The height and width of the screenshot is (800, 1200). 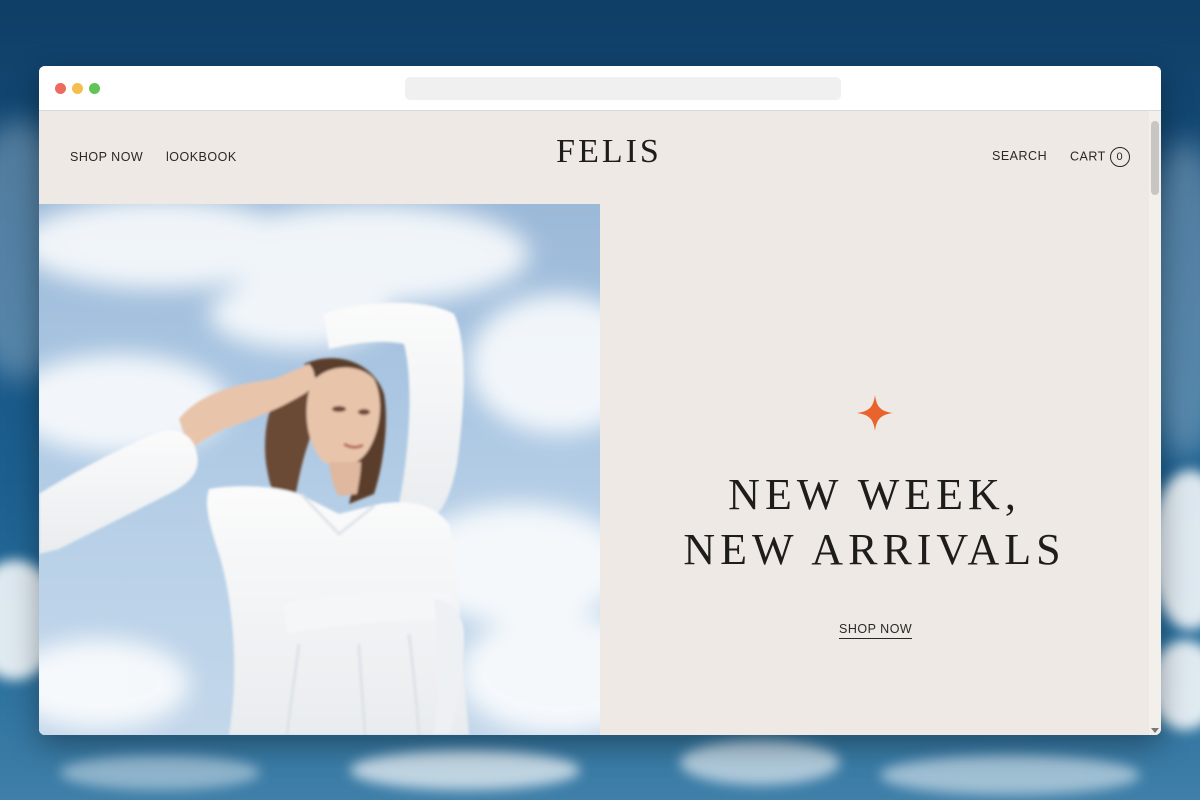 What do you see at coordinates (1119, 157) in the screenshot?
I see `cart-count-badge: 0` at bounding box center [1119, 157].